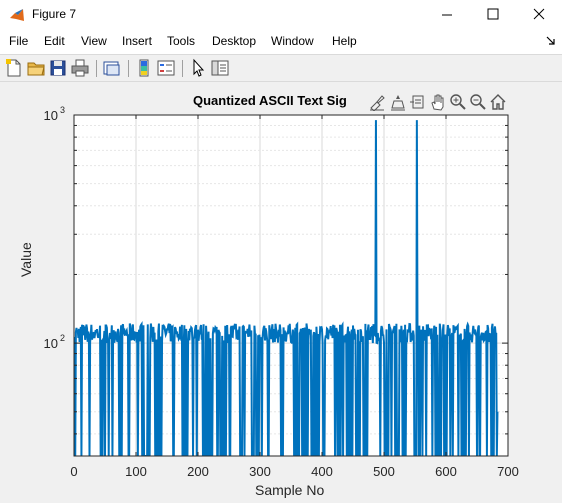 Image resolution: width=562 pixels, height=503 pixels. I want to click on x-tick-label: 200, so click(198, 471).